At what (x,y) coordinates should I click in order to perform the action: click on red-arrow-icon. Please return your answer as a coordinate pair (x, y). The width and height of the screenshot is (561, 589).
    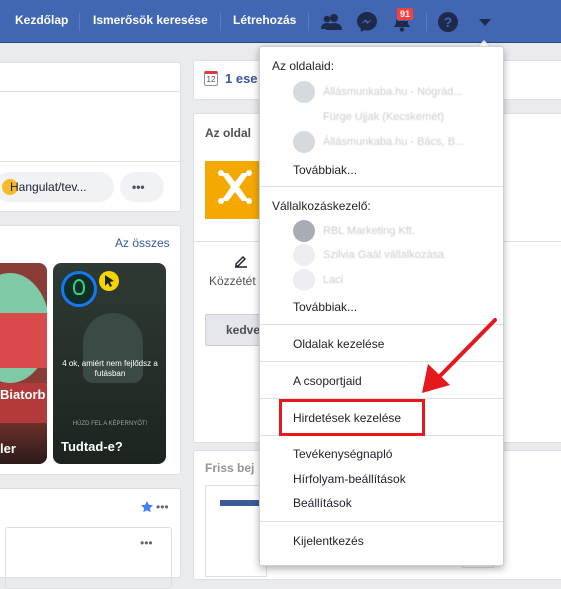
    Looking at the image, I should click on (459, 355).